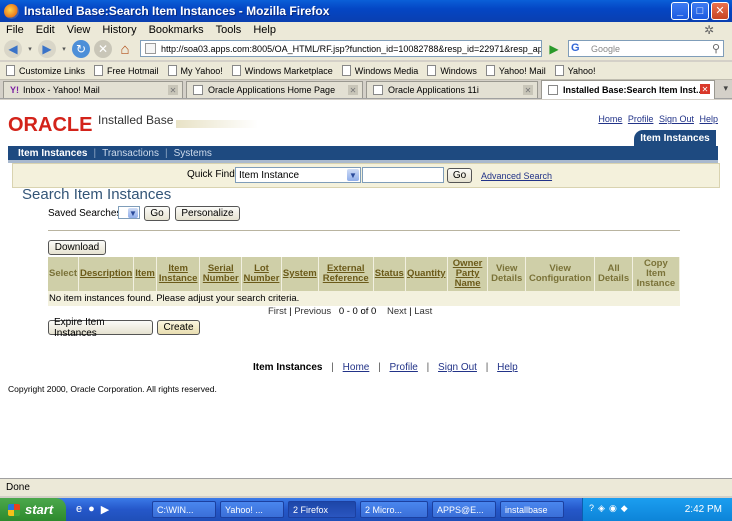  Describe the element at coordinates (366, 487) in the screenshot. I see `status-bar: Done` at that location.